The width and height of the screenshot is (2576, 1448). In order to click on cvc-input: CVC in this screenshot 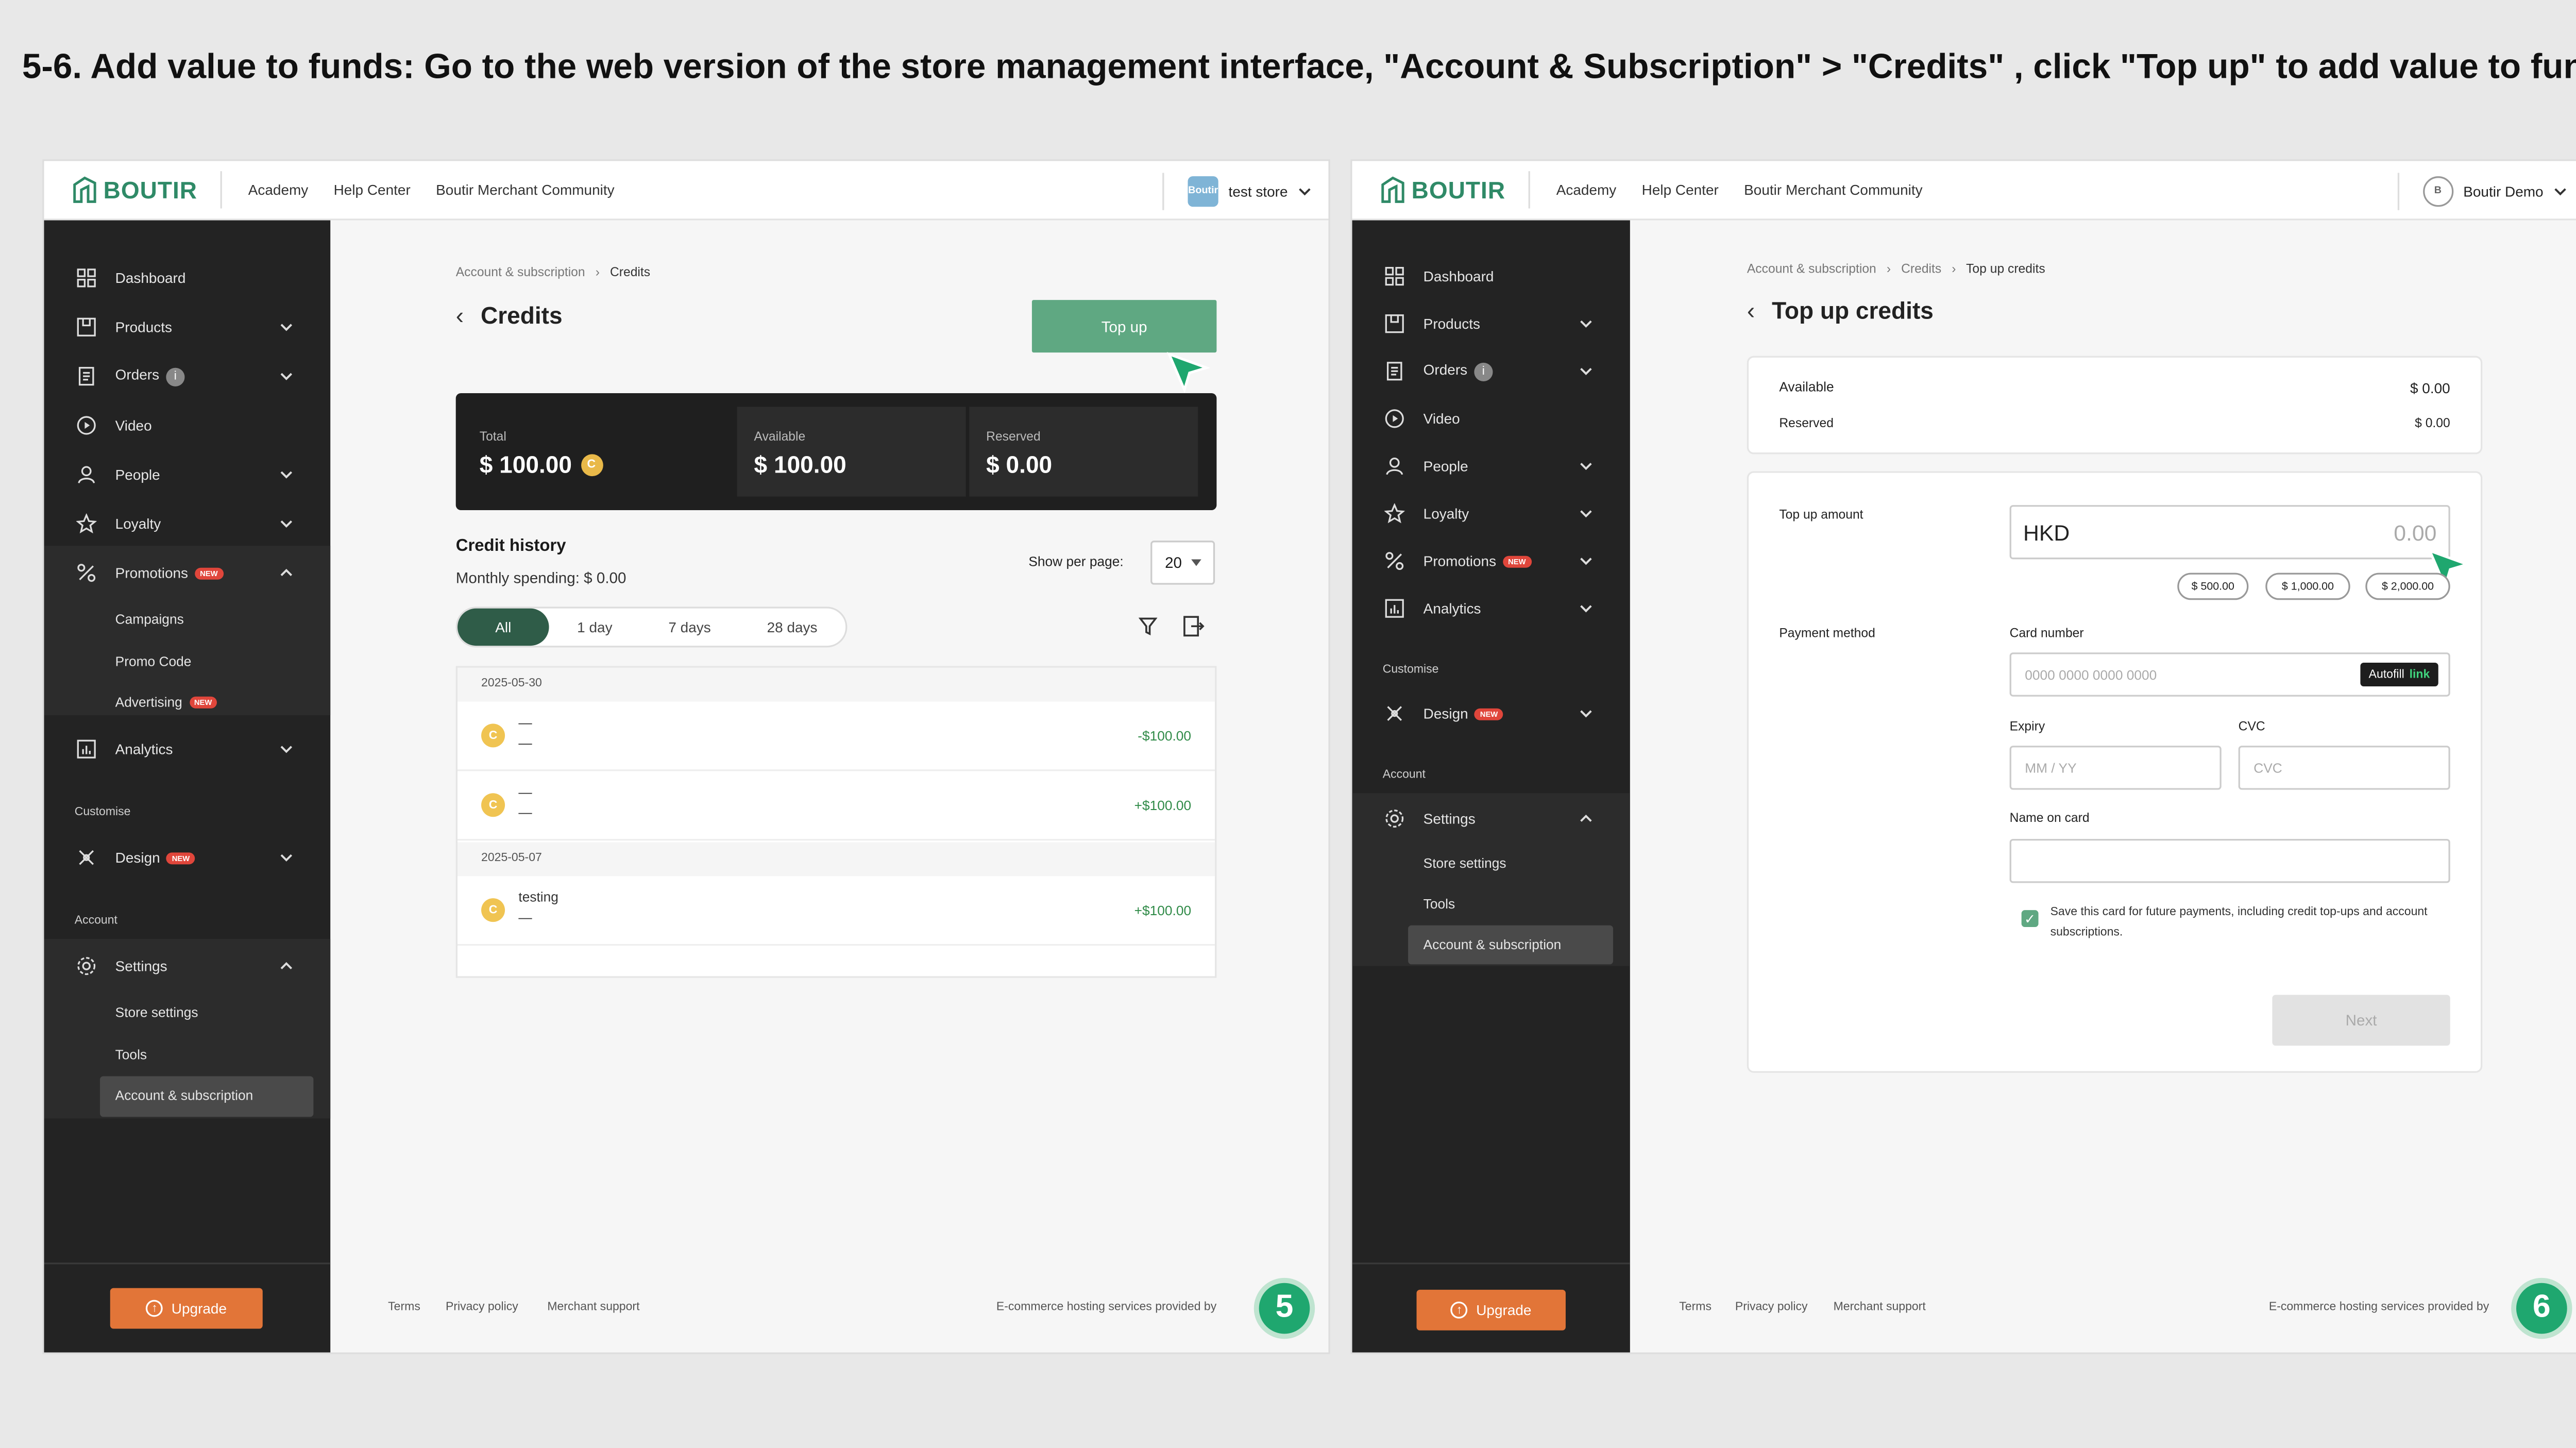, I will do `click(2344, 768)`.